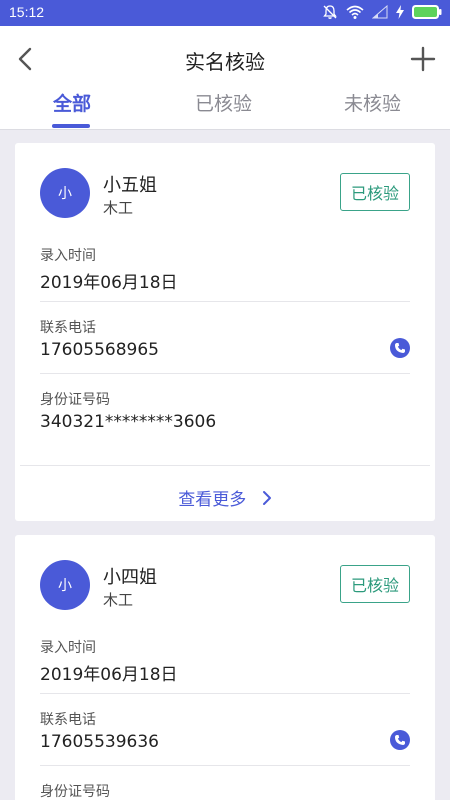  Describe the element at coordinates (355, 12) in the screenshot. I see `wifi-icon` at that location.